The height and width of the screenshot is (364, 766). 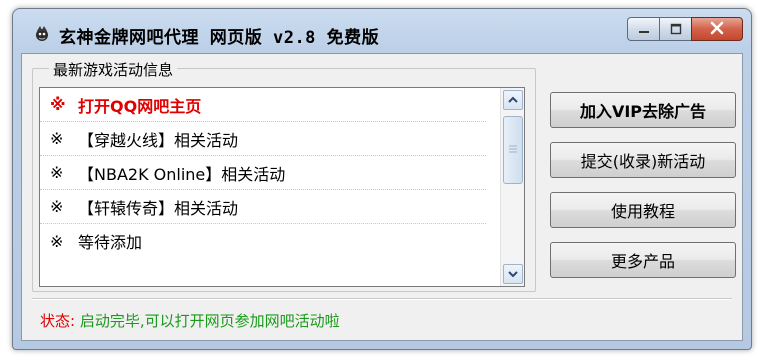 I want to click on maximize-icon, so click(x=676, y=29).